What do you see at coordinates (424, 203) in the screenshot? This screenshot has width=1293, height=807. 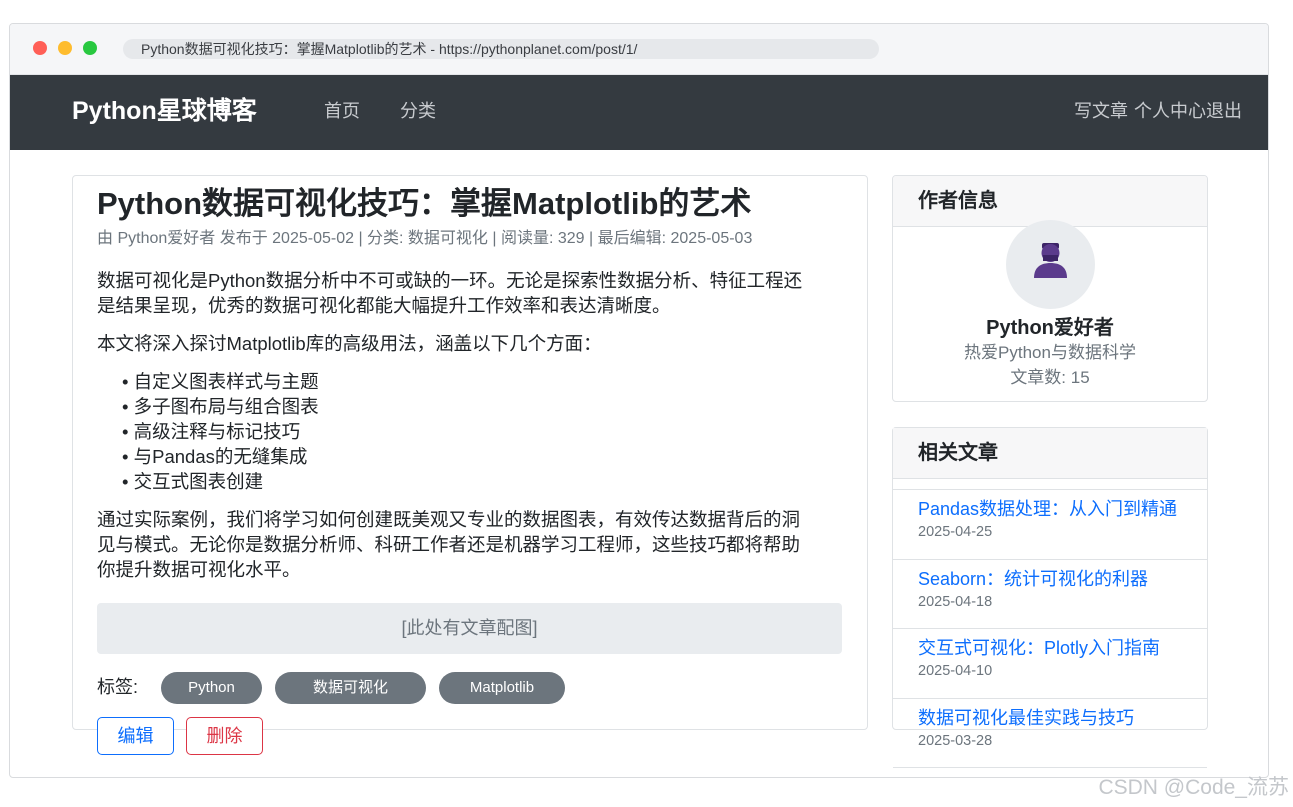 I see `article-title: Python数据可视化技巧：掌握Matplotlib的艺术` at bounding box center [424, 203].